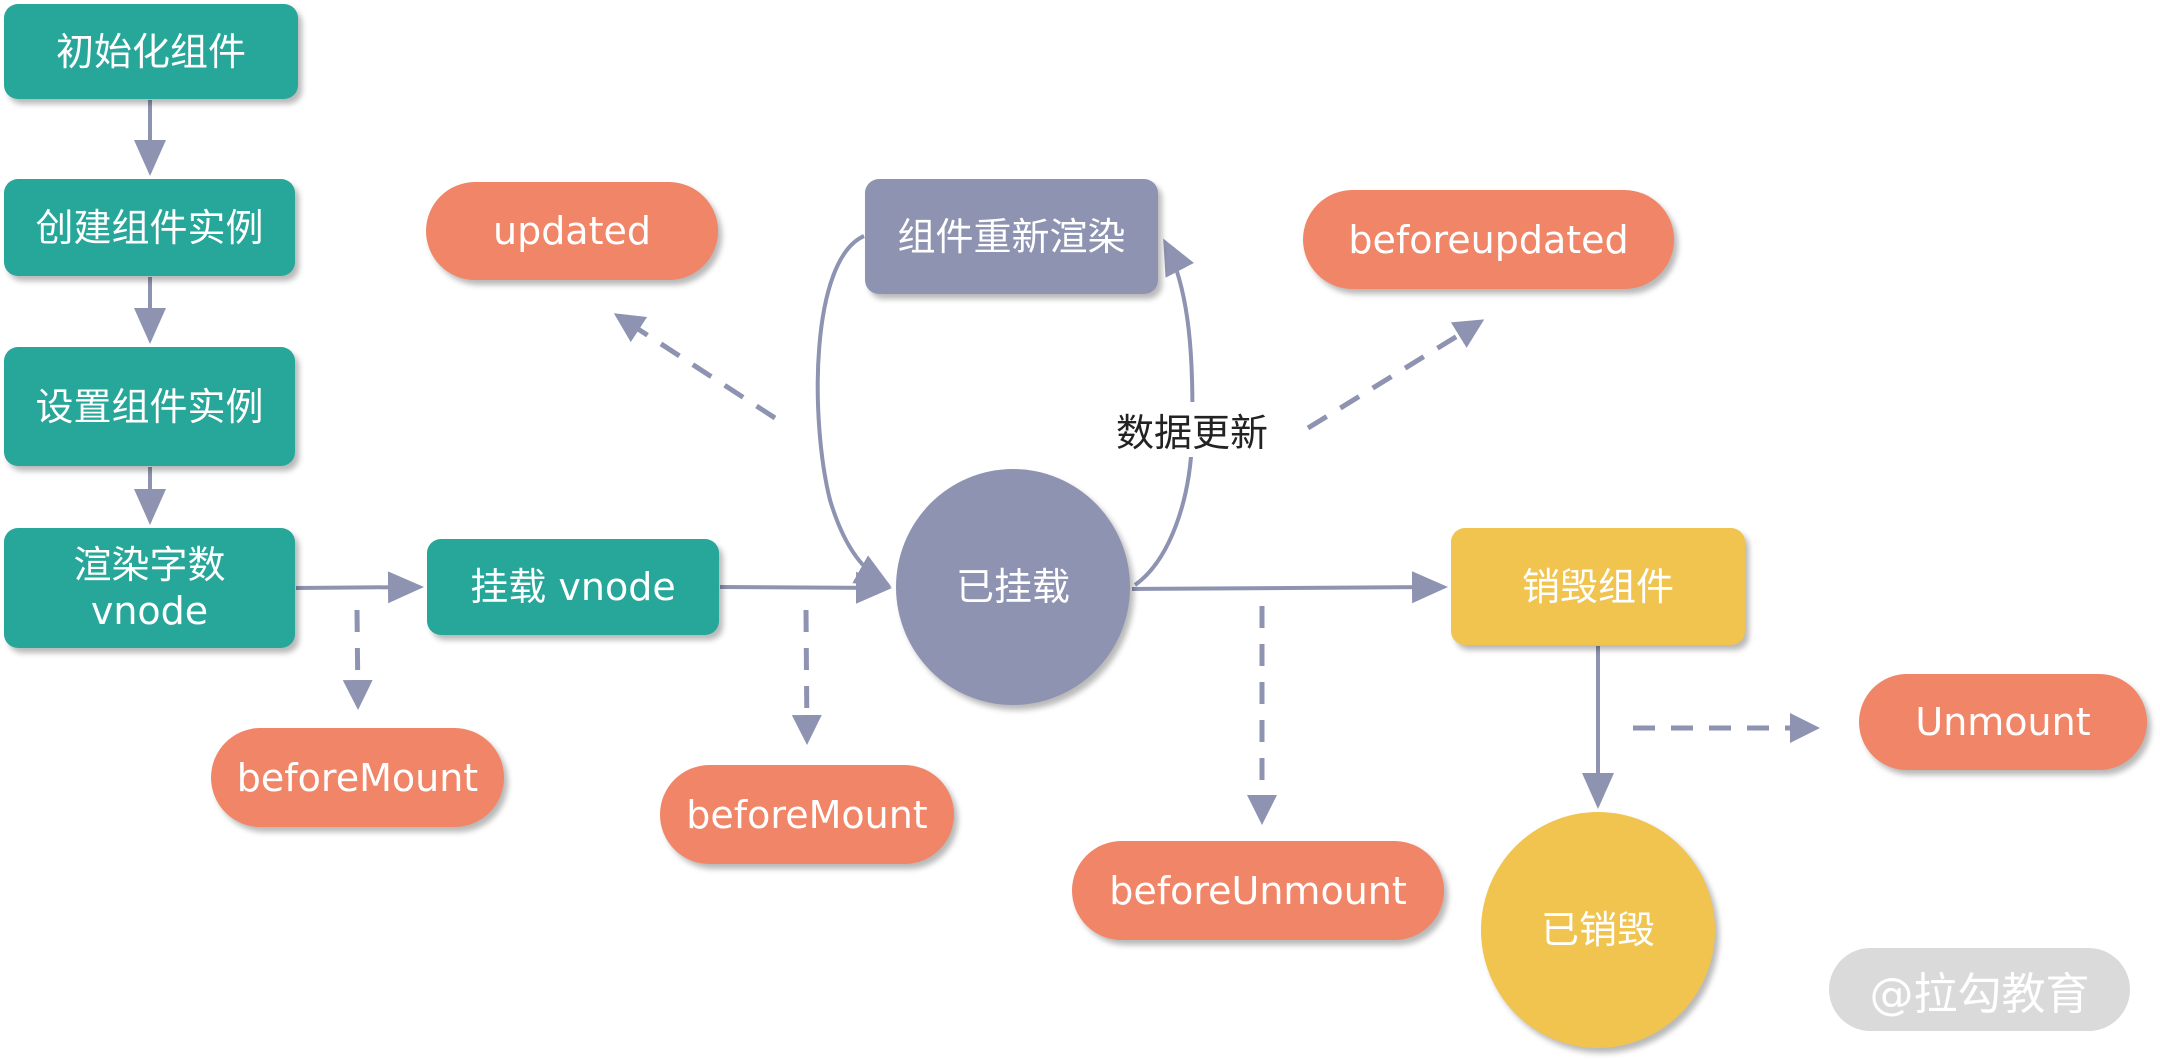  I want to click on hook-beforemount-1: beforeMount, so click(357, 777).